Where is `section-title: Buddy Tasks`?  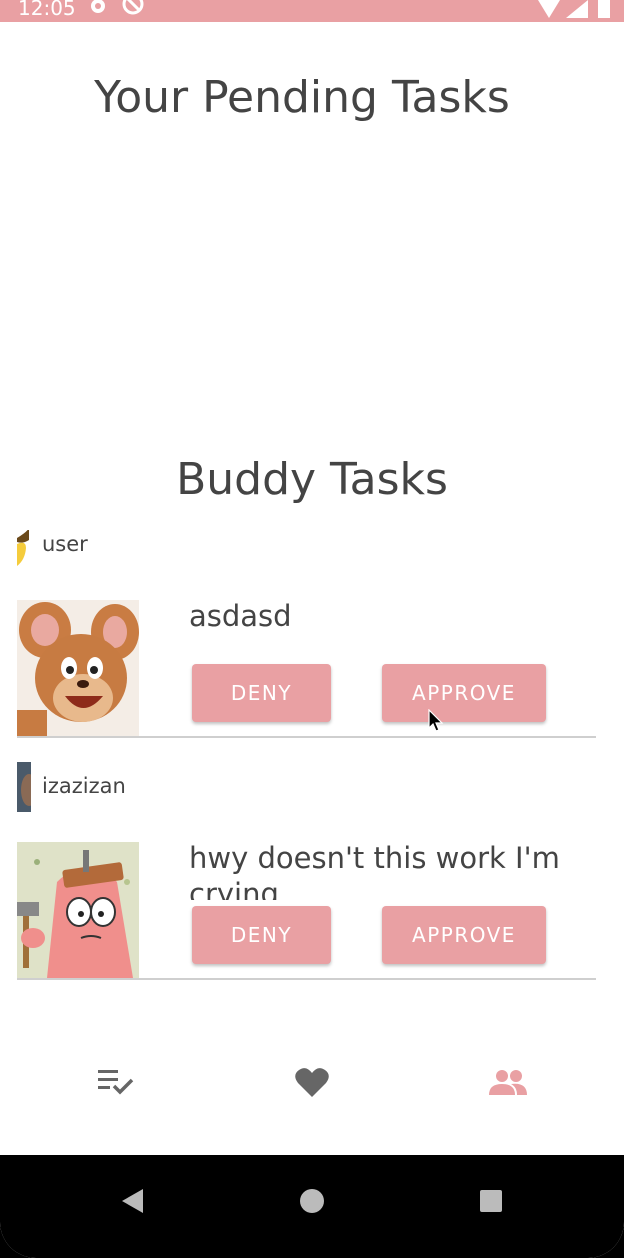 section-title: Buddy Tasks is located at coordinates (312, 479).